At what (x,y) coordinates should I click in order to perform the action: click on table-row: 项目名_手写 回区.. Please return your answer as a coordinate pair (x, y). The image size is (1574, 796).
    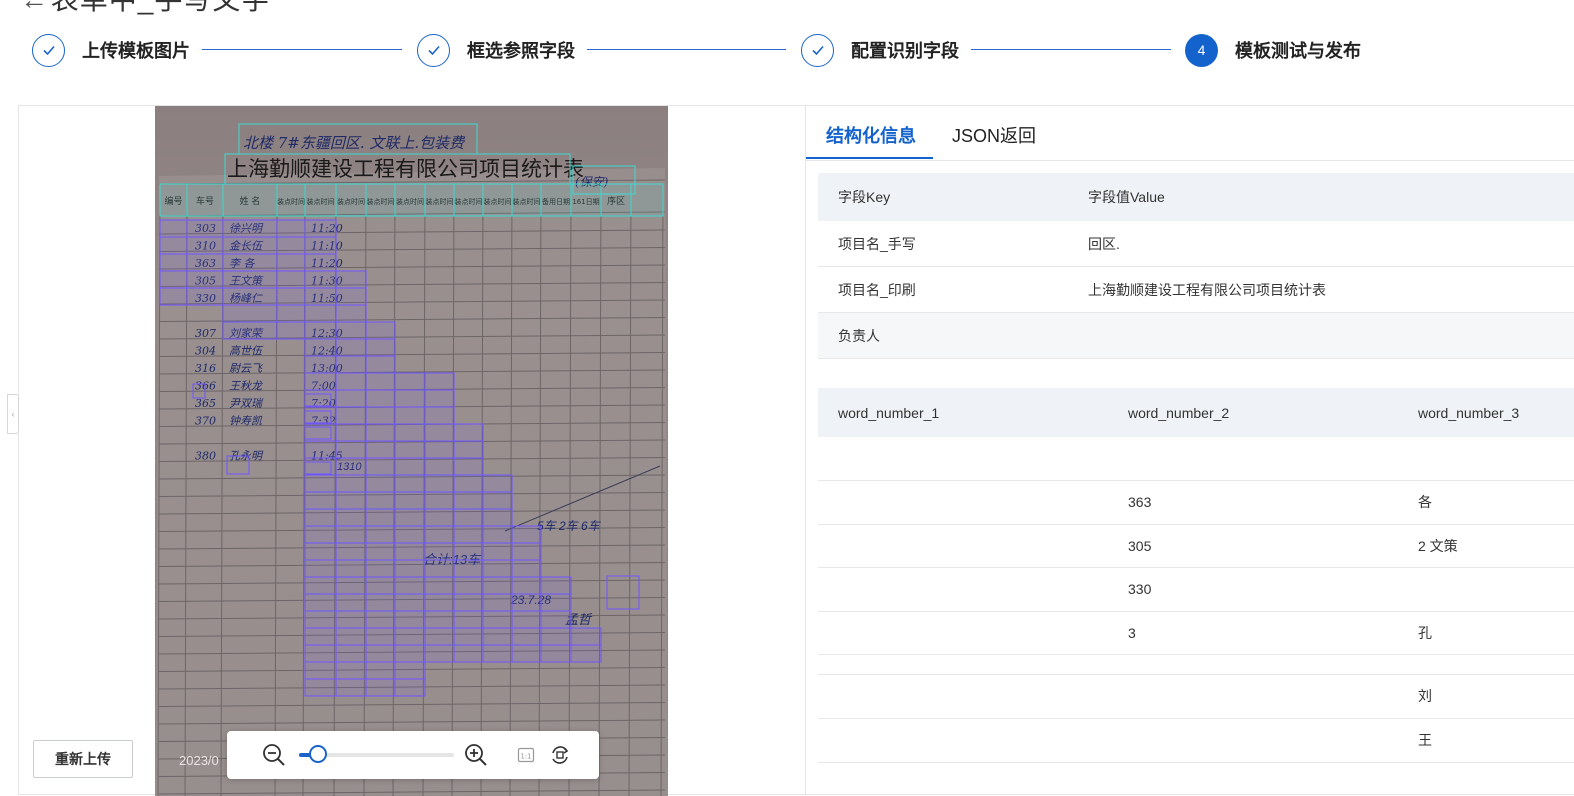
    Looking at the image, I should click on (1196, 244).